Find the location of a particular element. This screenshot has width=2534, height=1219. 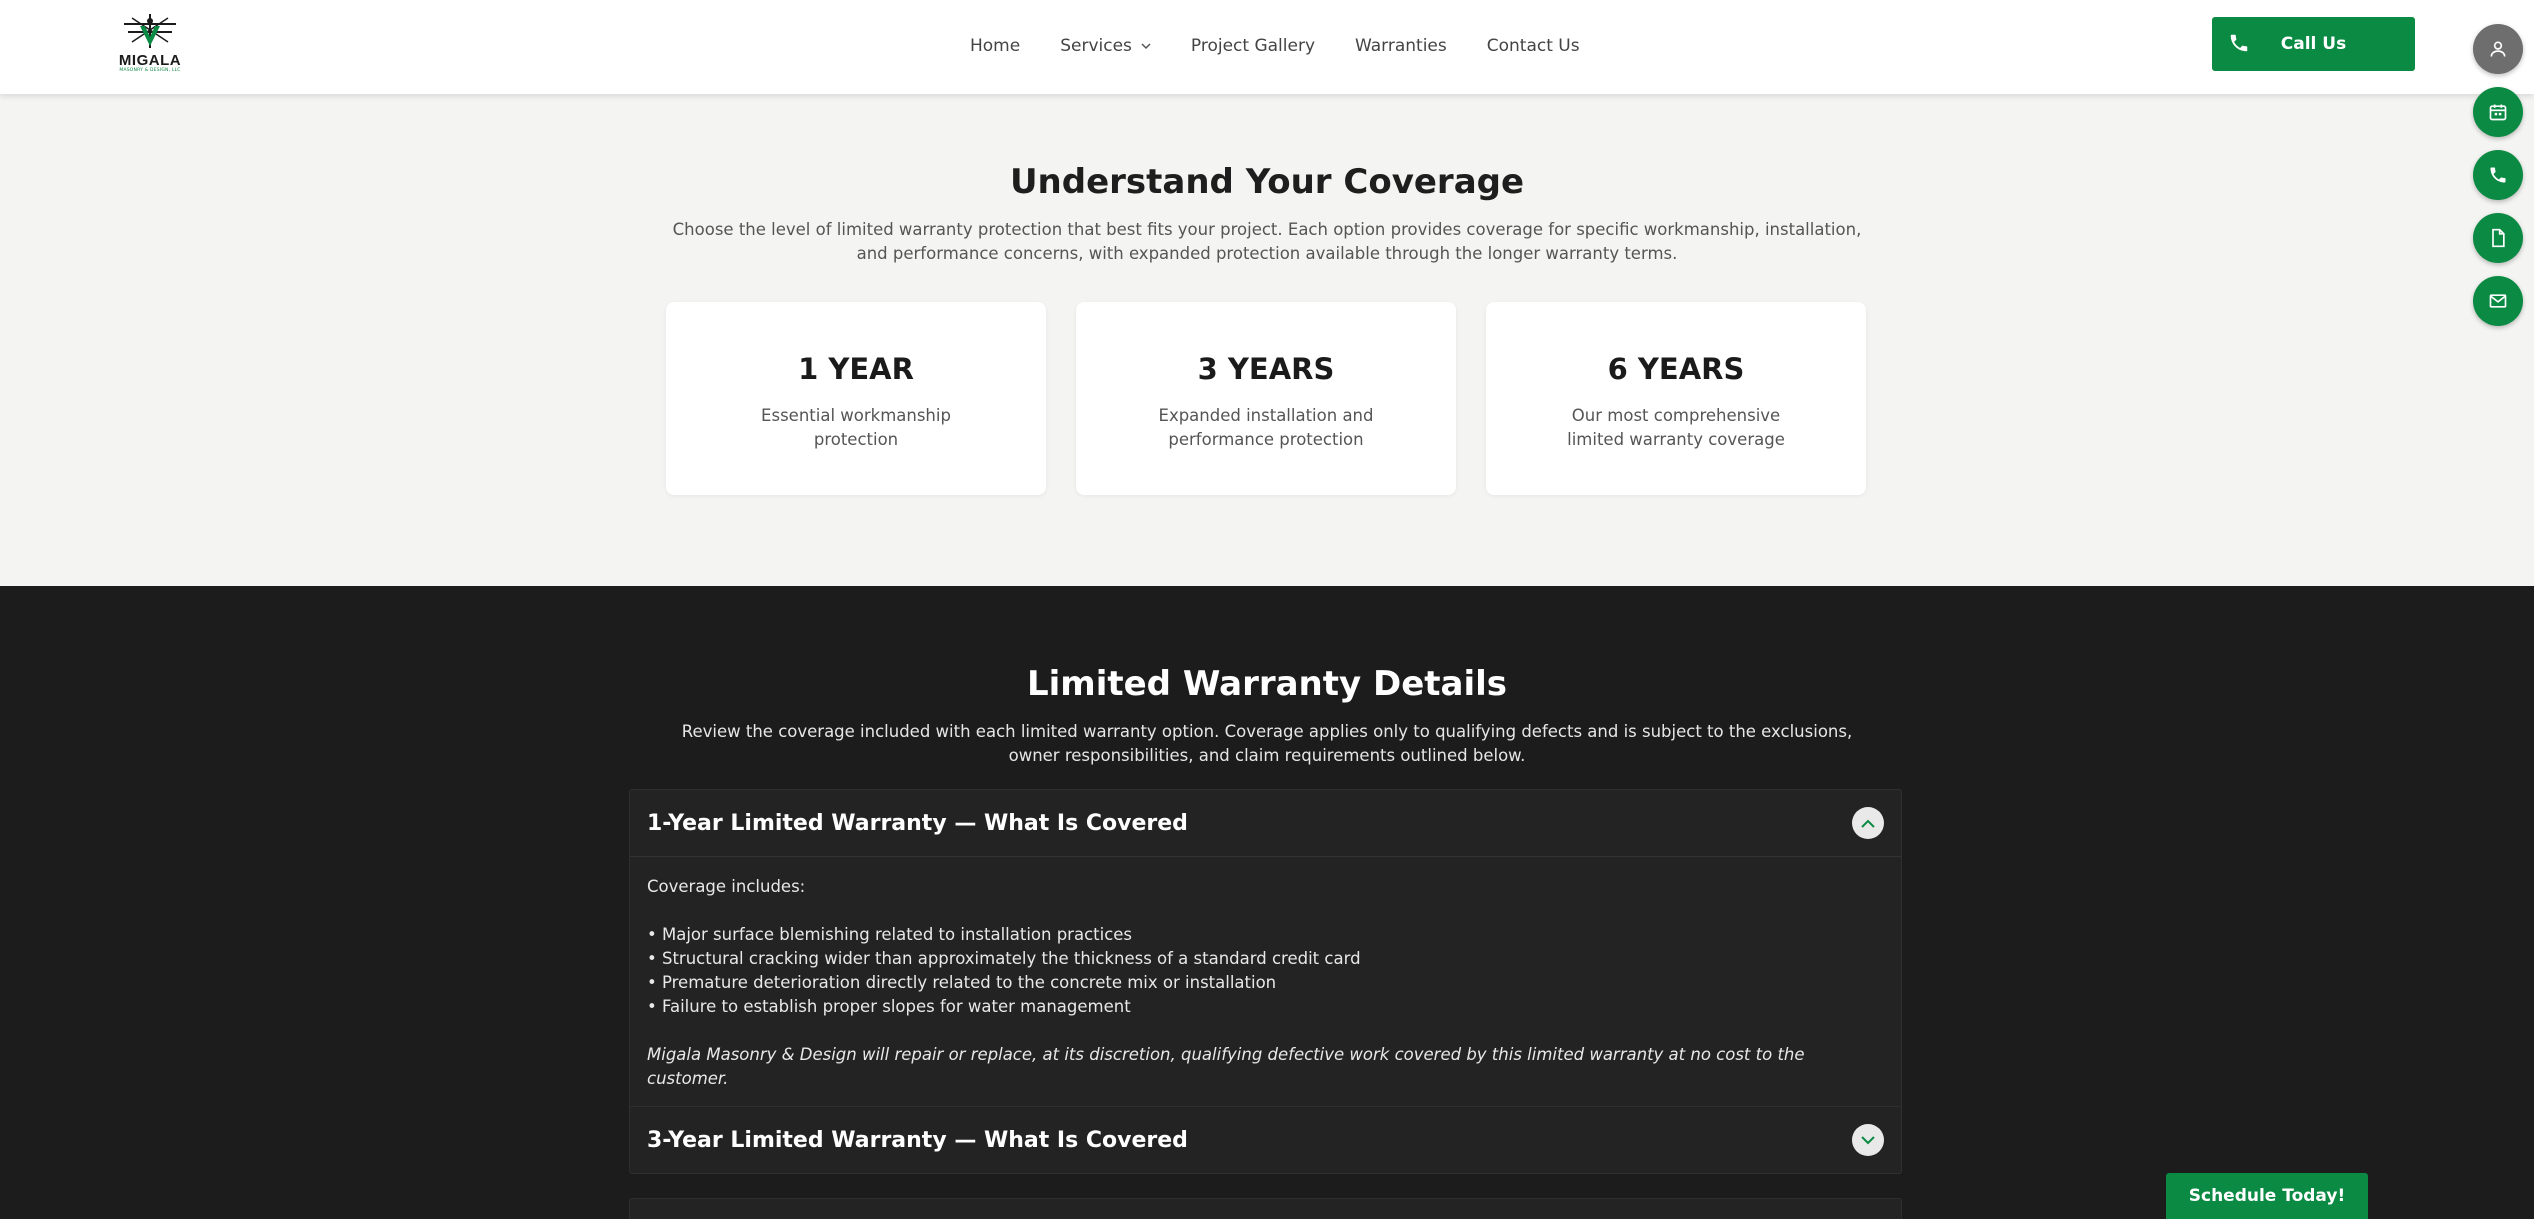

user-icon is located at coordinates (2498, 49).